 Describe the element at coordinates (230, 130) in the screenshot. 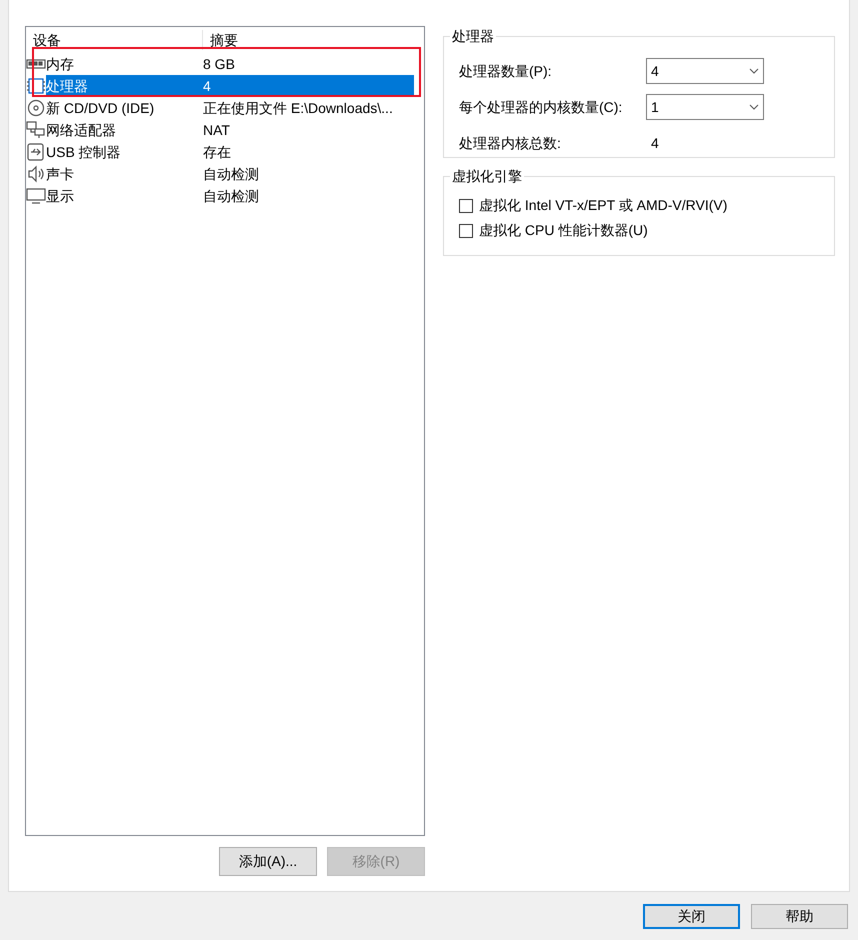

I see `device-row: 网络适配器 NAT` at that location.